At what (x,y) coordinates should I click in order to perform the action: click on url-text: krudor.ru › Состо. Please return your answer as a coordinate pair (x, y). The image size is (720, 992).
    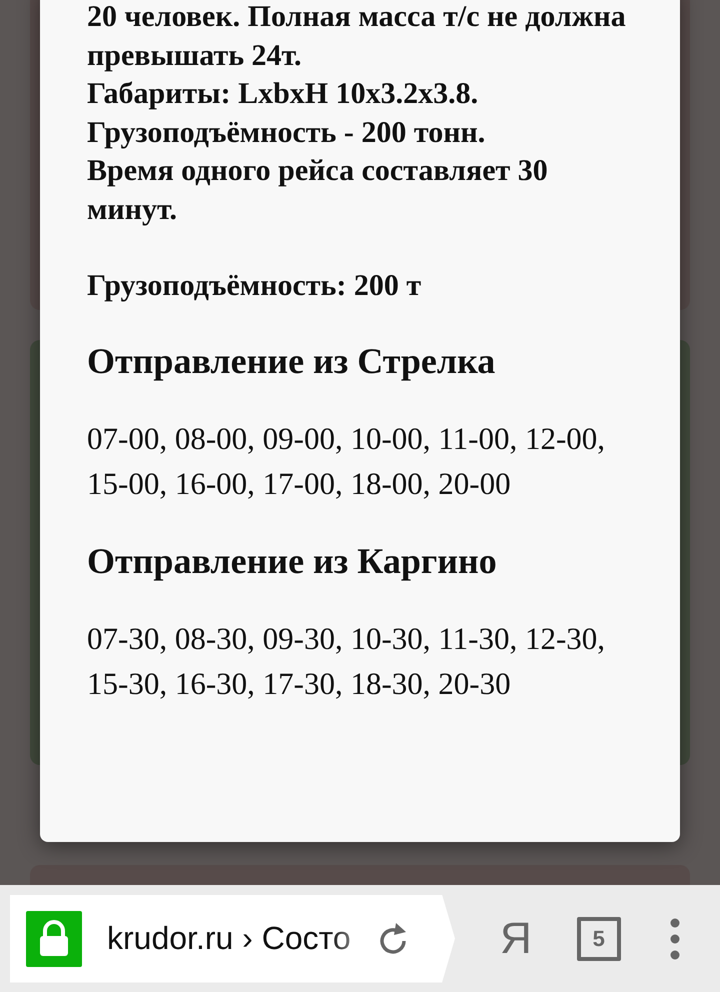
    Looking at the image, I should click on (238, 938).